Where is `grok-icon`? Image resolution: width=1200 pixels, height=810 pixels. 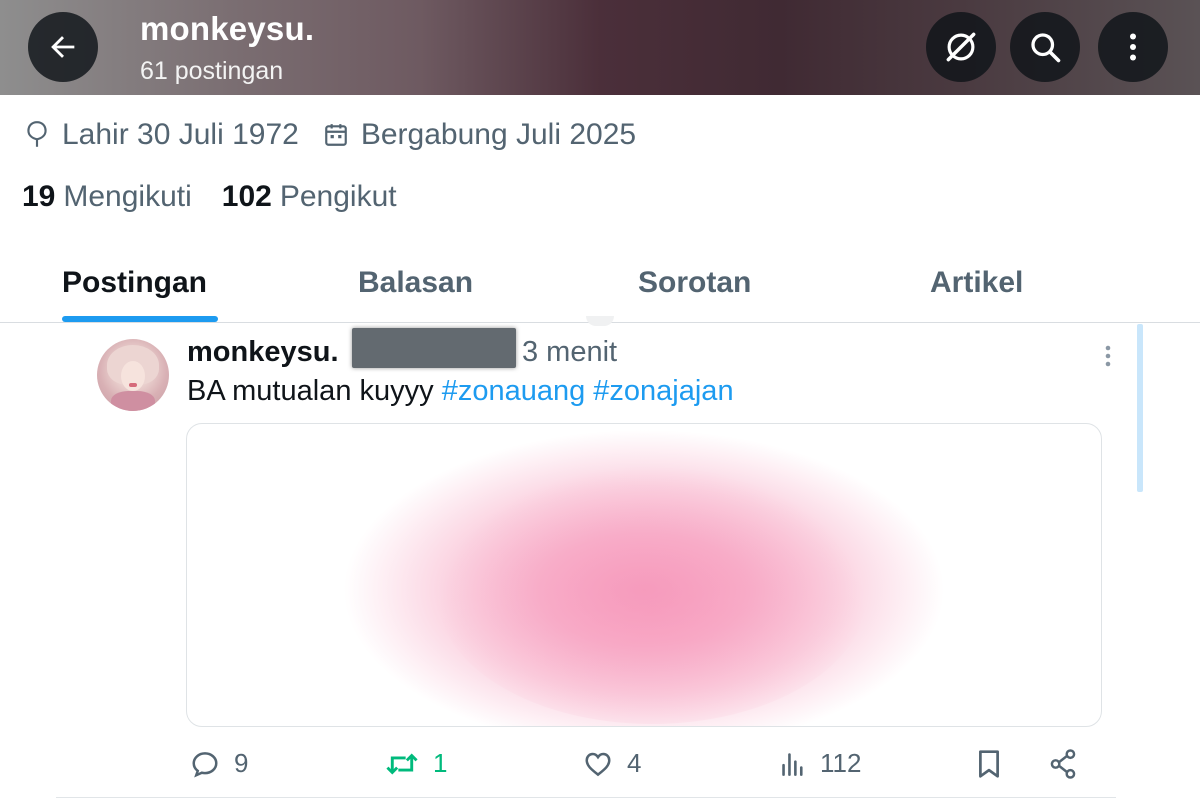
grok-icon is located at coordinates (961, 47).